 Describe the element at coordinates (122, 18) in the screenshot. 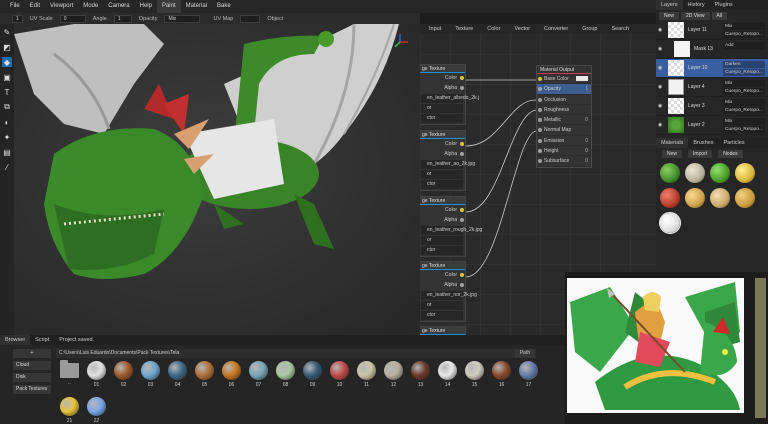

I see `angle-field: 1` at that location.